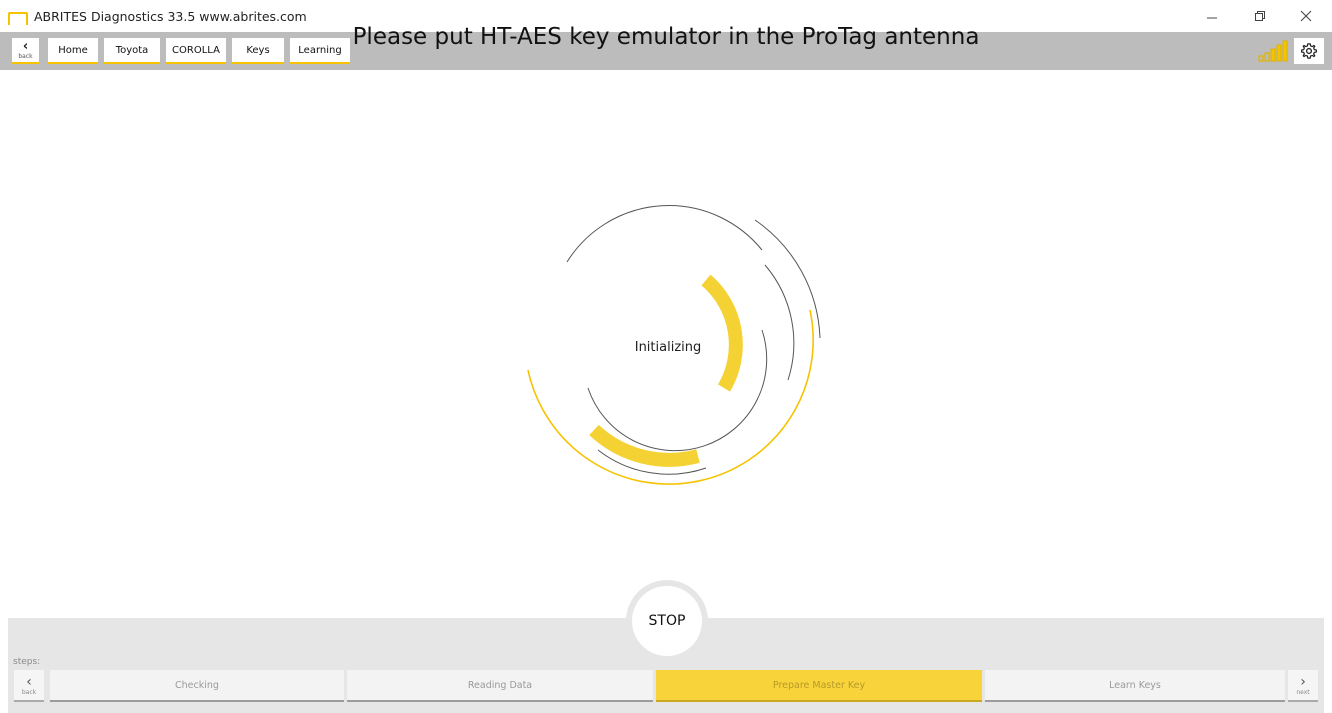 The width and height of the screenshot is (1332, 713). I want to click on back-label: back, so click(25, 56).